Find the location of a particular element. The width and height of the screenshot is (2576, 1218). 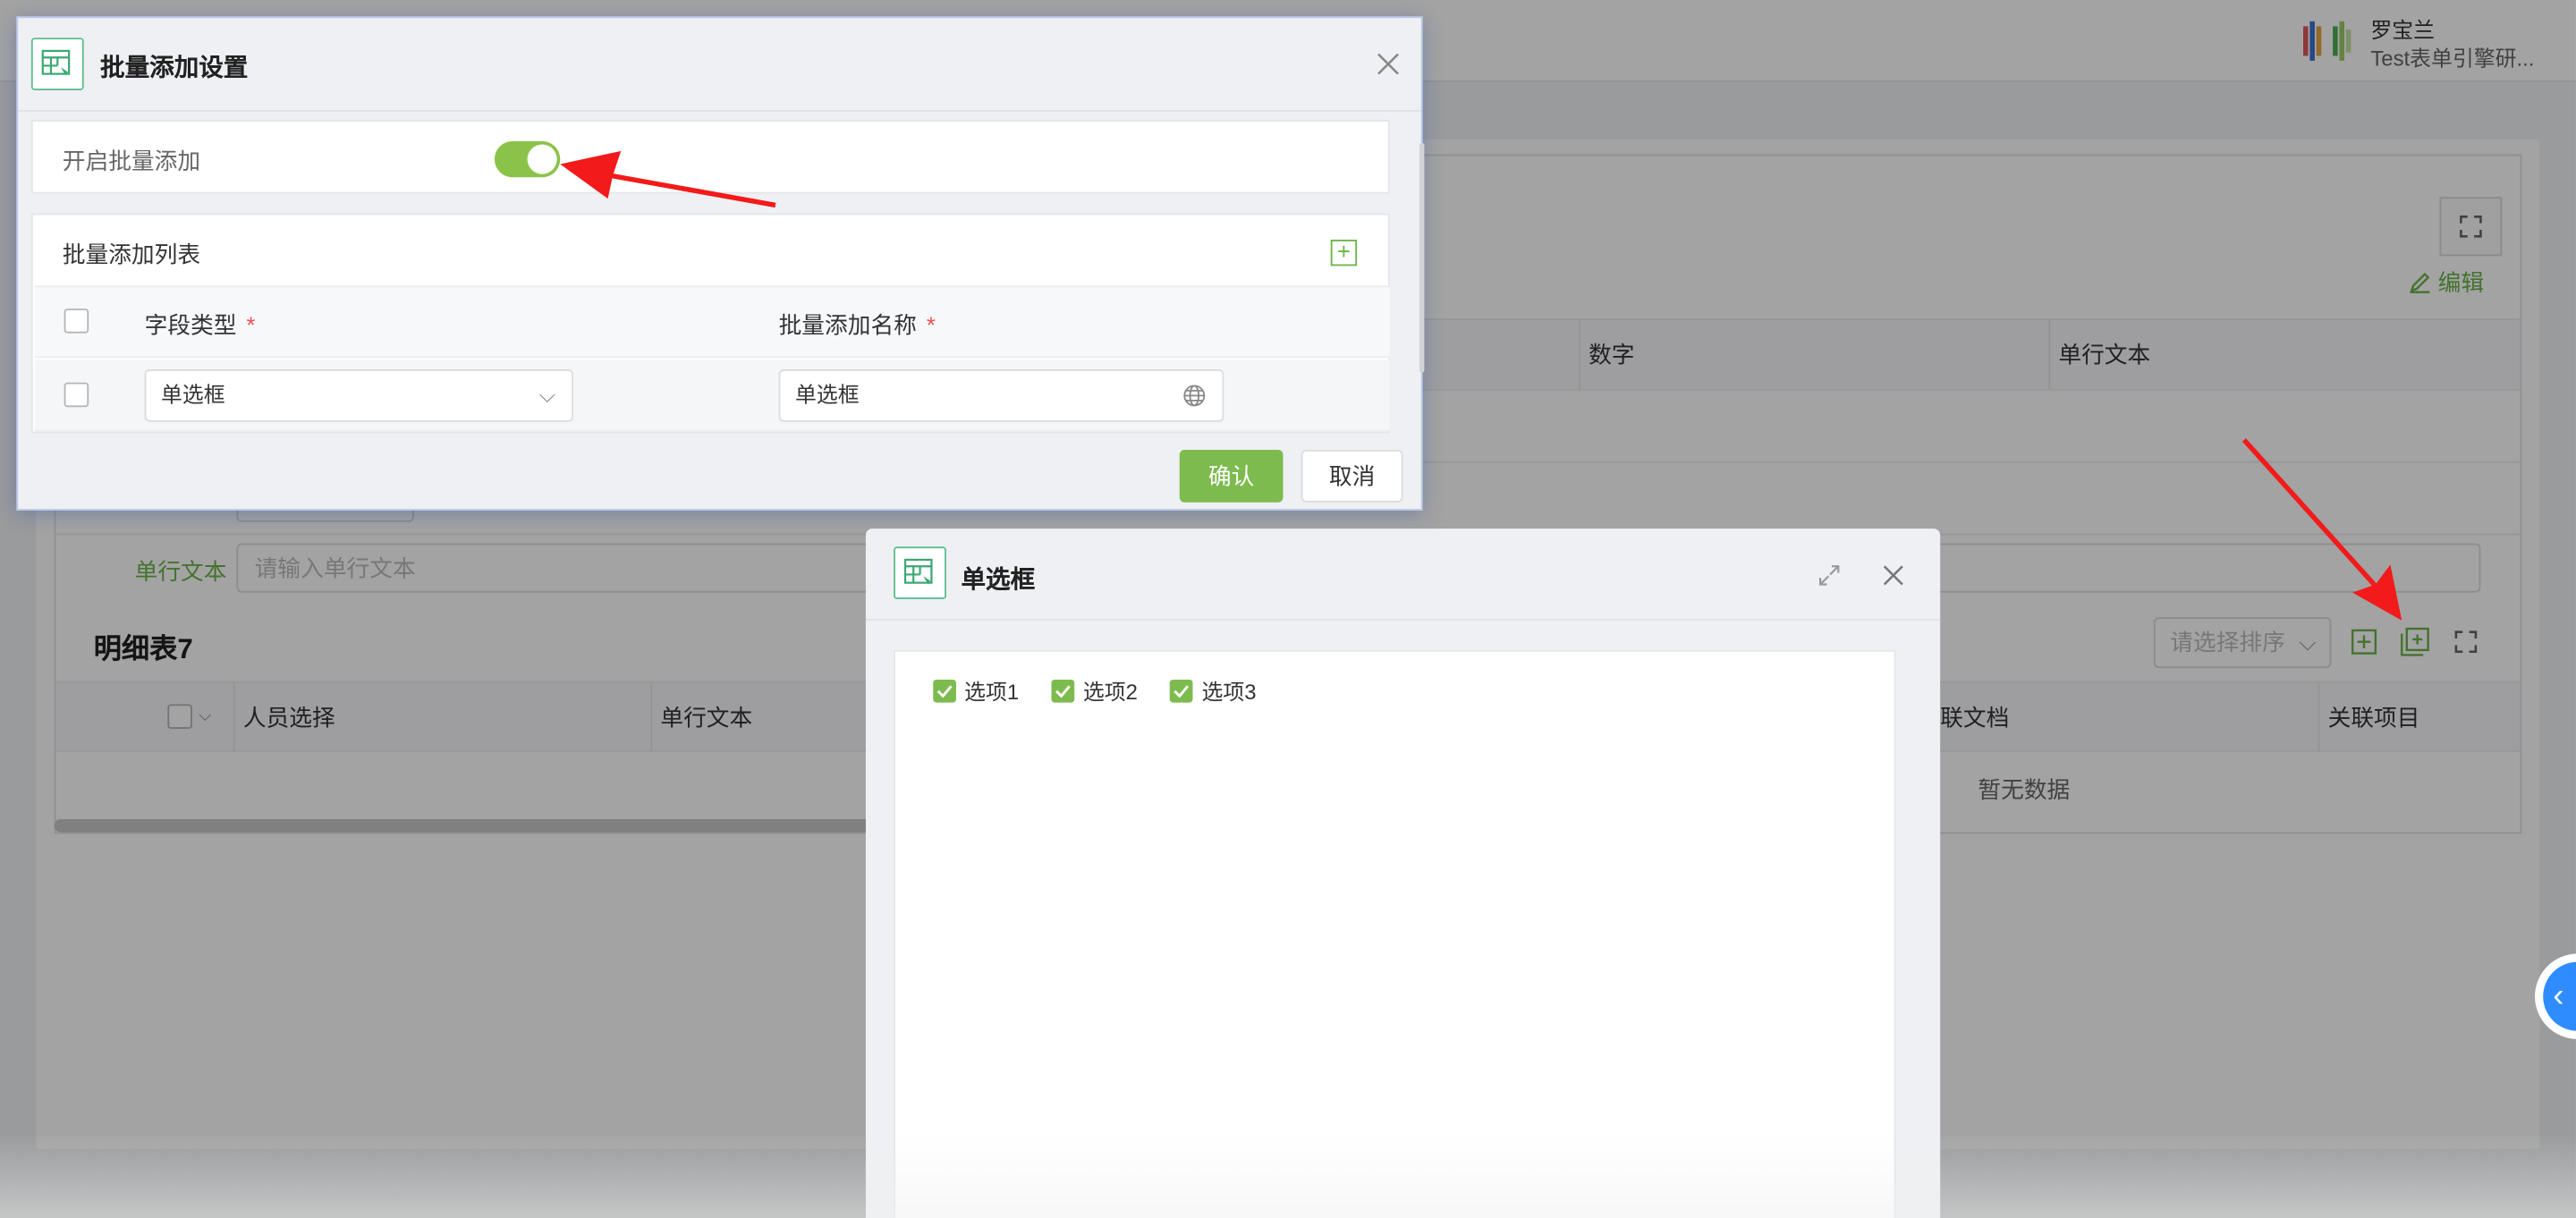

options-list: 选项1 选项2 选项3 is located at coordinates (1095, 690).